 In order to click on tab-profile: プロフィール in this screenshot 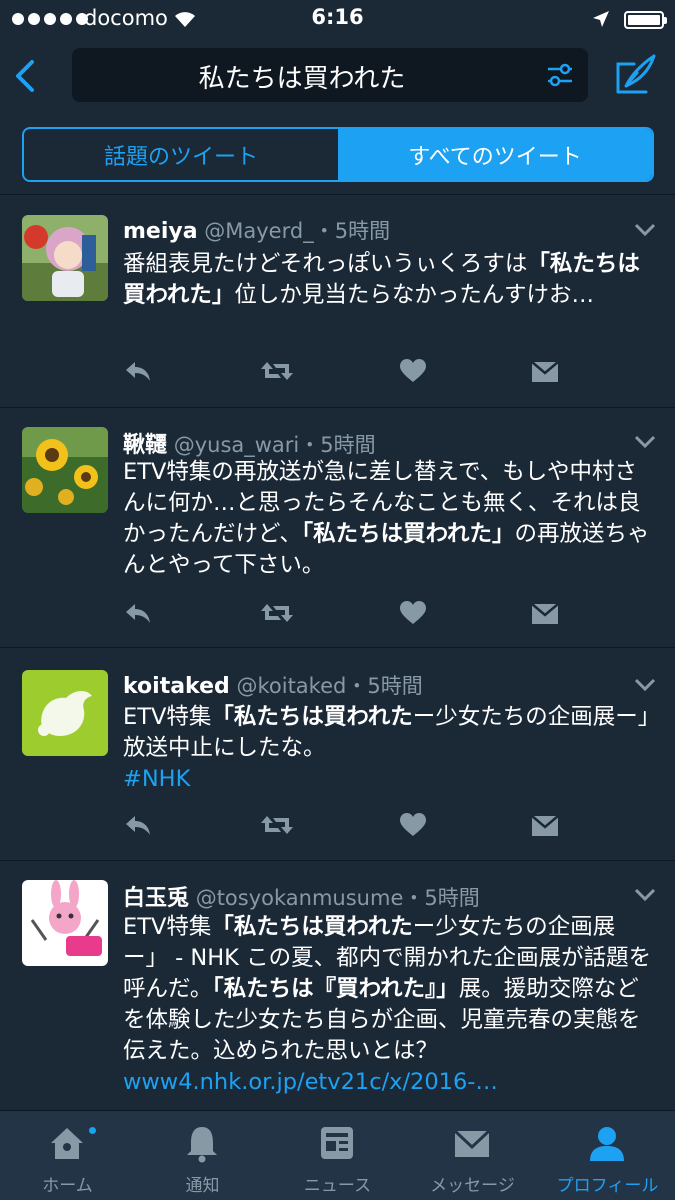, I will do `click(607, 1155)`.